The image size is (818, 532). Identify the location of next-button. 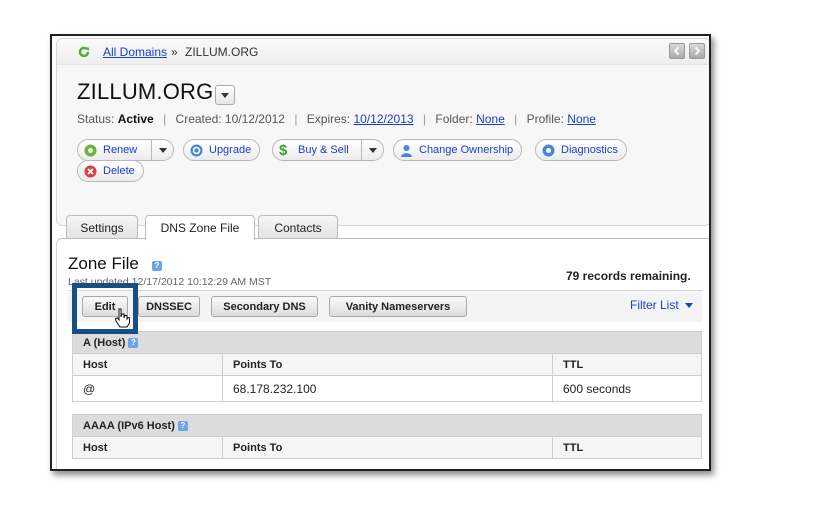
(697, 51).